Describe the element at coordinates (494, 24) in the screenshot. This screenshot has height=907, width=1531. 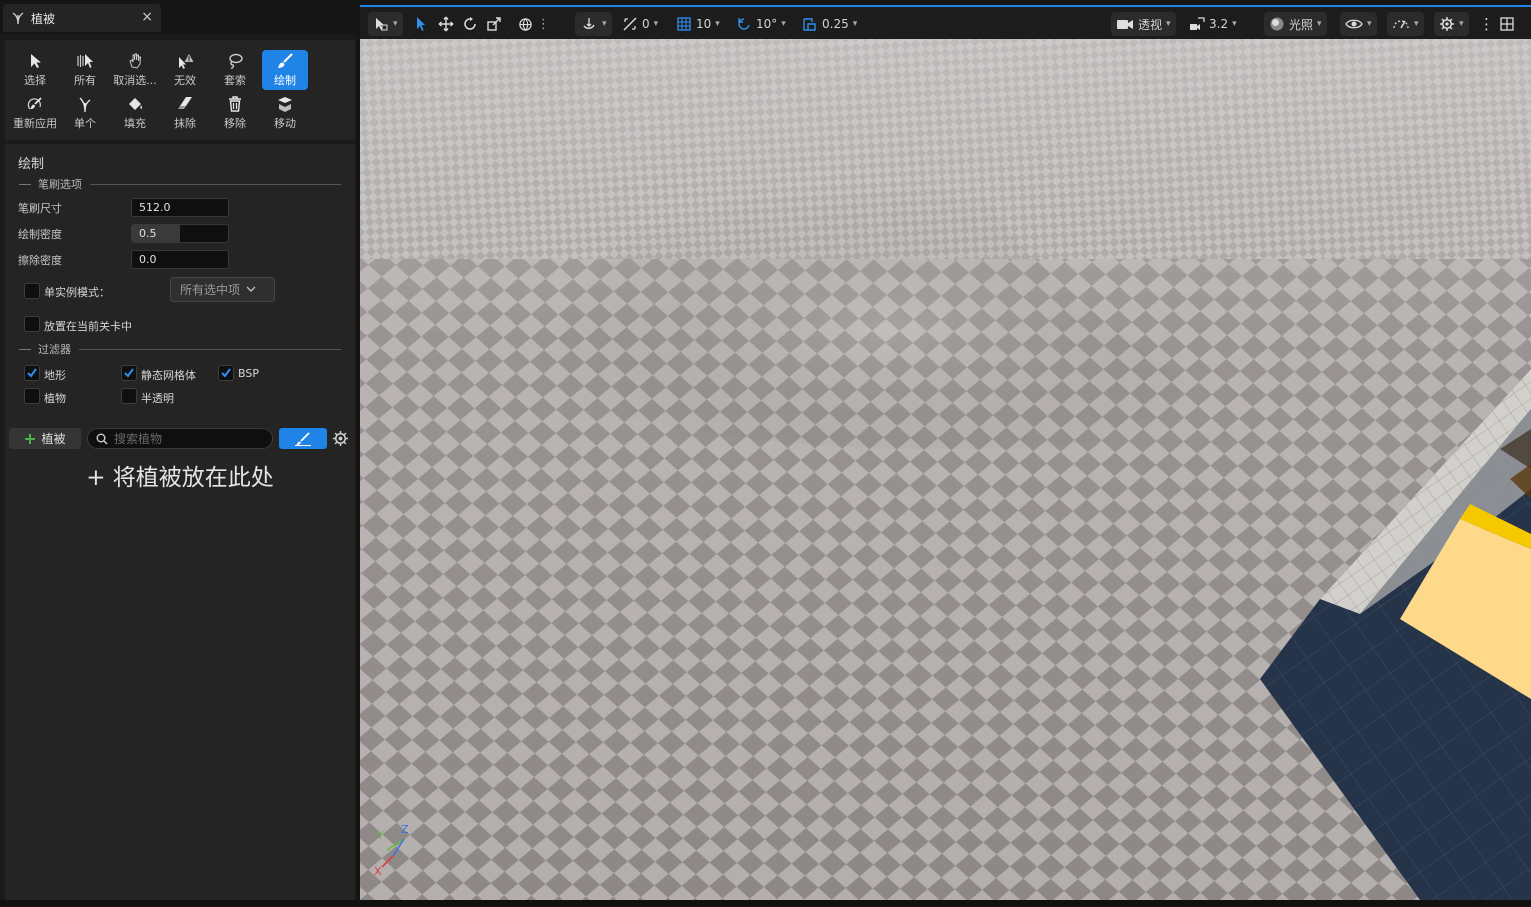
I see `scale-tool-button` at that location.